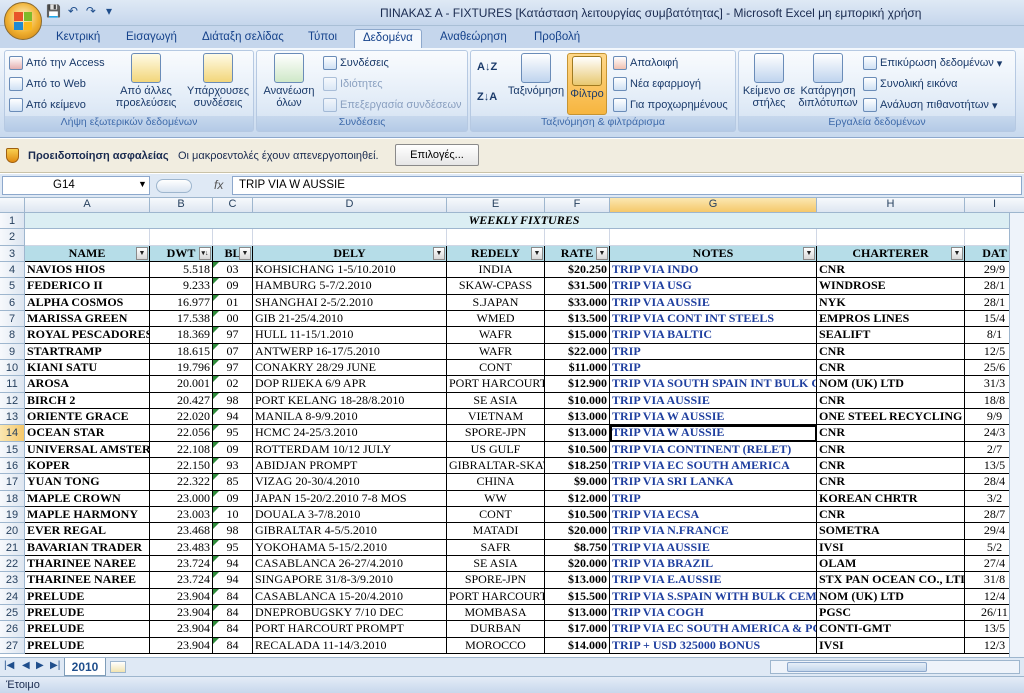  What do you see at coordinates (85, 667) in the screenshot?
I see `sheet-tab-2010: 2010` at bounding box center [85, 667].